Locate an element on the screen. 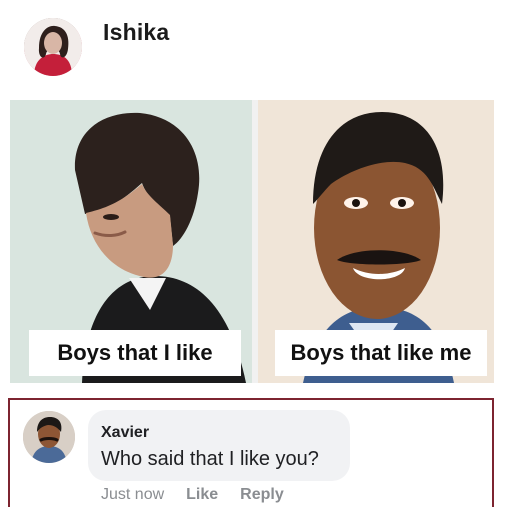 Image resolution: width=509 pixels, height=507 pixels. comment-author-name: Xavier is located at coordinates (125, 433).